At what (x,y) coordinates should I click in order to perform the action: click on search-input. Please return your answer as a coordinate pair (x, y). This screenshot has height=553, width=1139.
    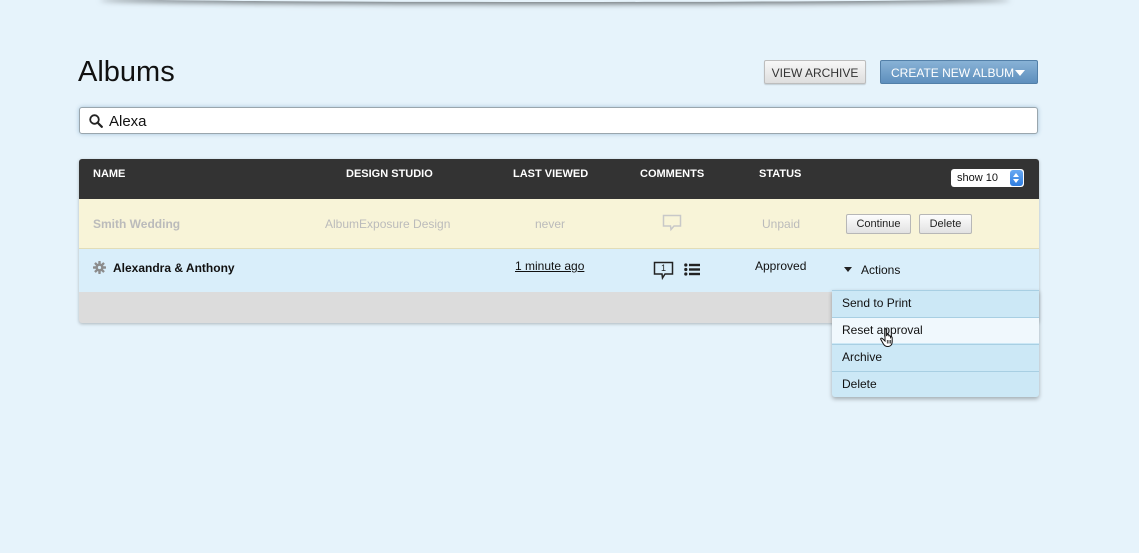
    Looking at the image, I should click on (559, 121).